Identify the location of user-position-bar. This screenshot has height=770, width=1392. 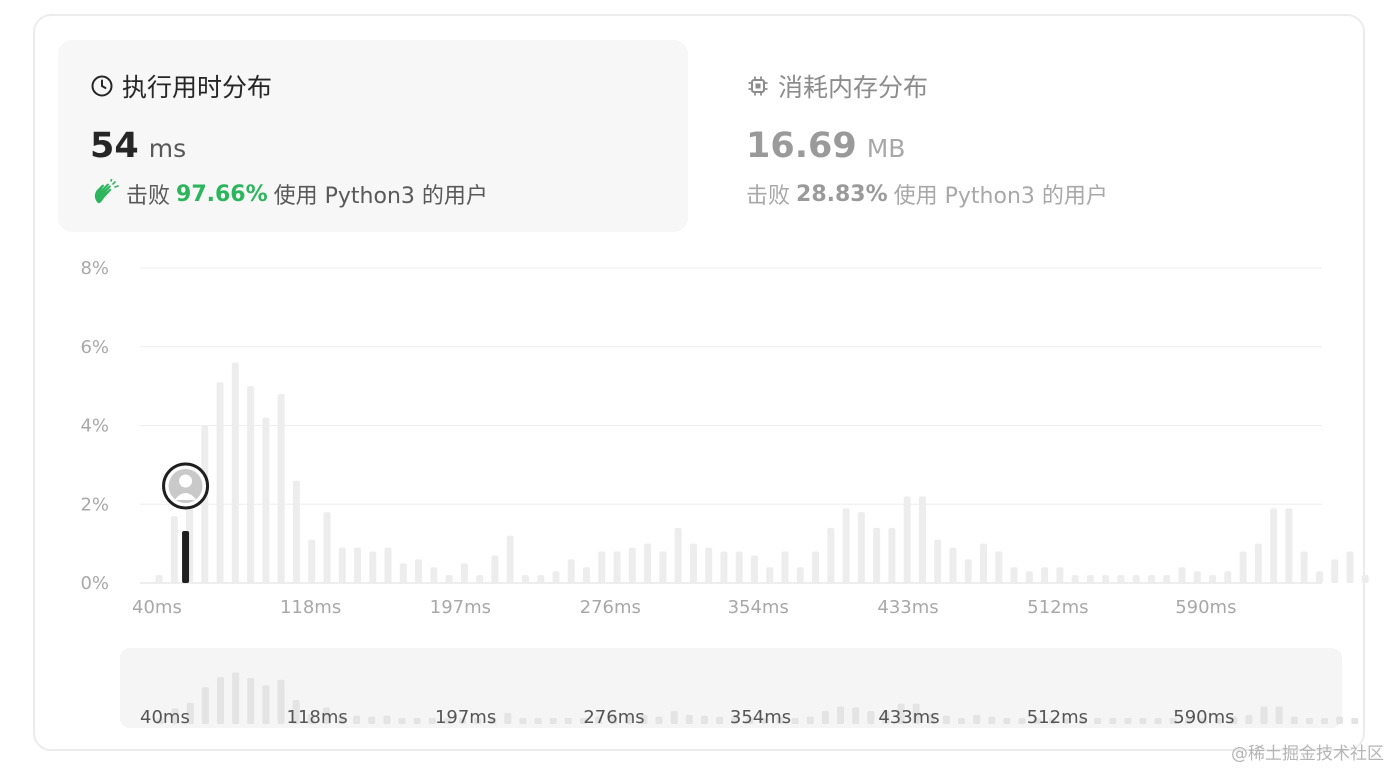
(186, 557).